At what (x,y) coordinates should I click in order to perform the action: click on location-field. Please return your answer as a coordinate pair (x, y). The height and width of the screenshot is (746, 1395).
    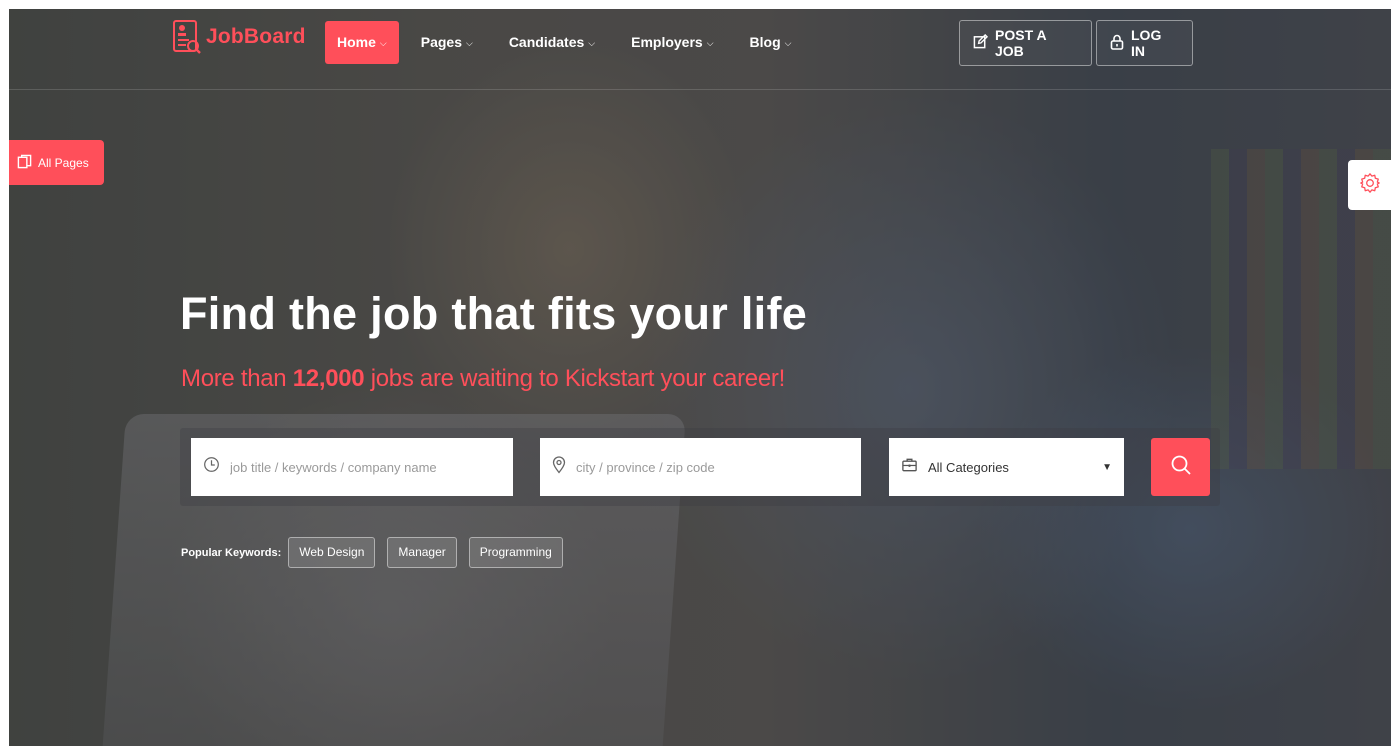
    Looking at the image, I should click on (700, 467).